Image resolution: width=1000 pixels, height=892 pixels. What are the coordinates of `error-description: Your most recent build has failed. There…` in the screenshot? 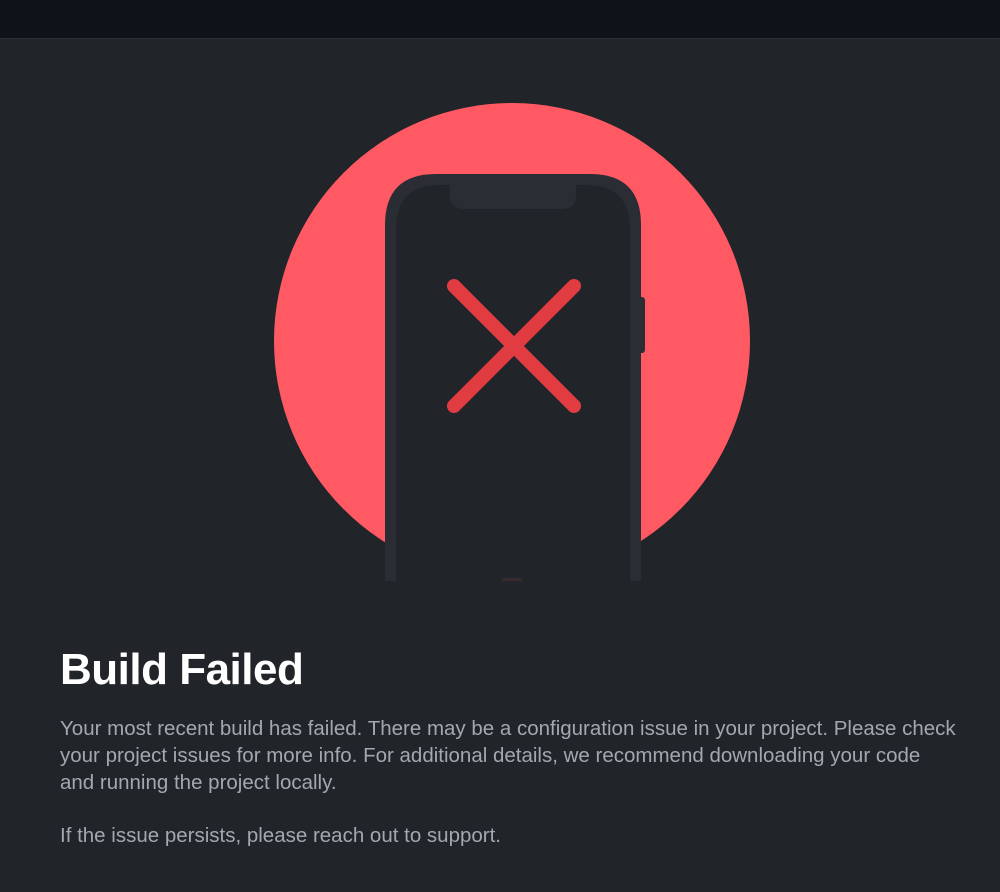 It's located at (508, 755).